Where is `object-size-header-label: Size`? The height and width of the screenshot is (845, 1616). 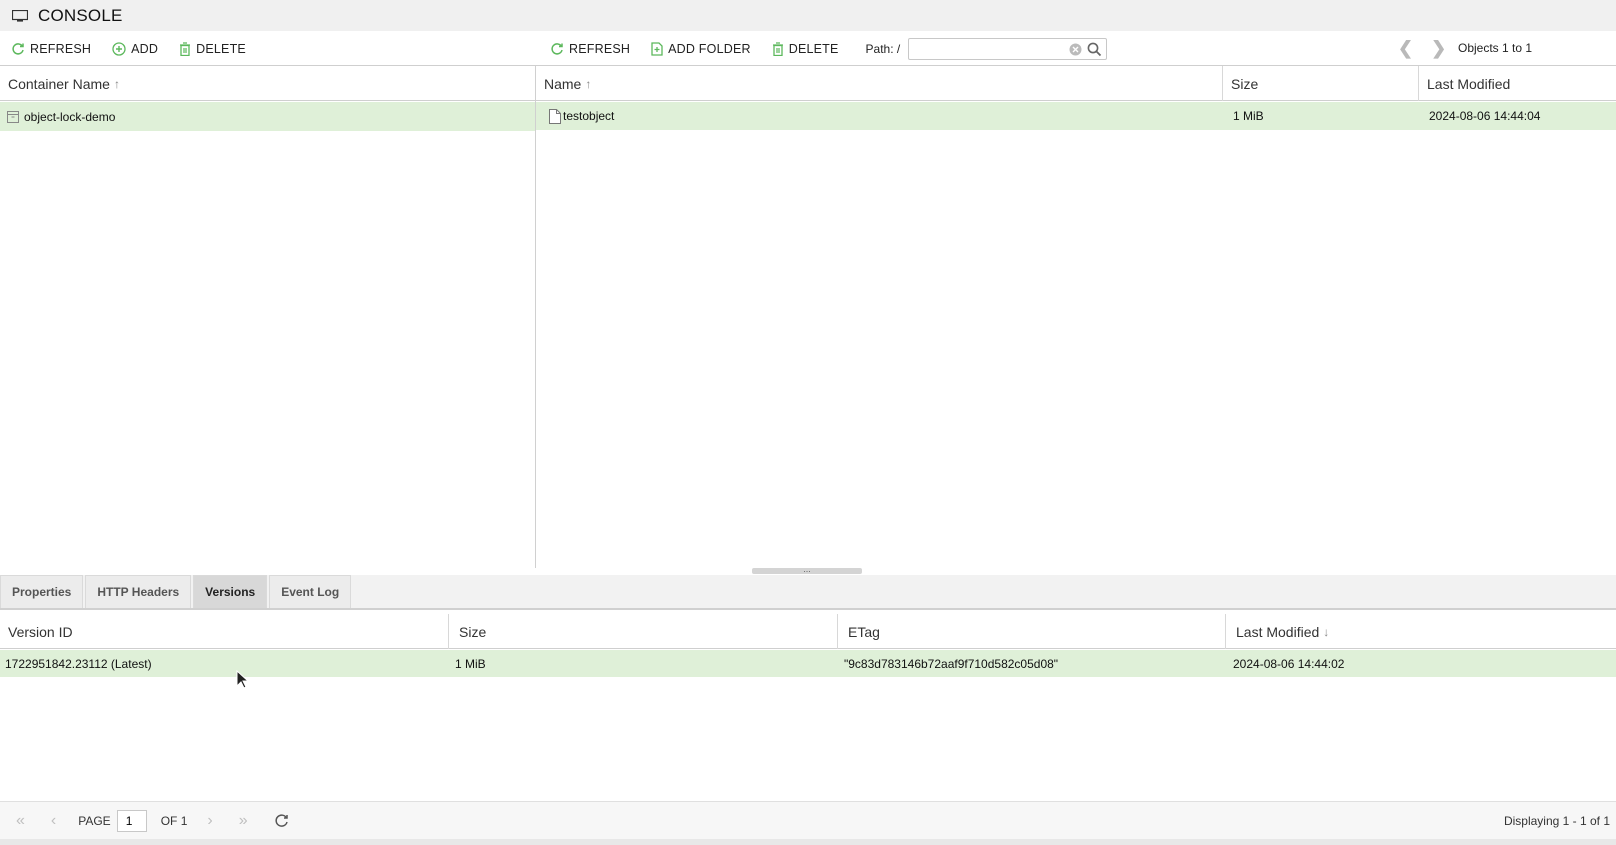
object-size-header-label: Size is located at coordinates (1245, 83).